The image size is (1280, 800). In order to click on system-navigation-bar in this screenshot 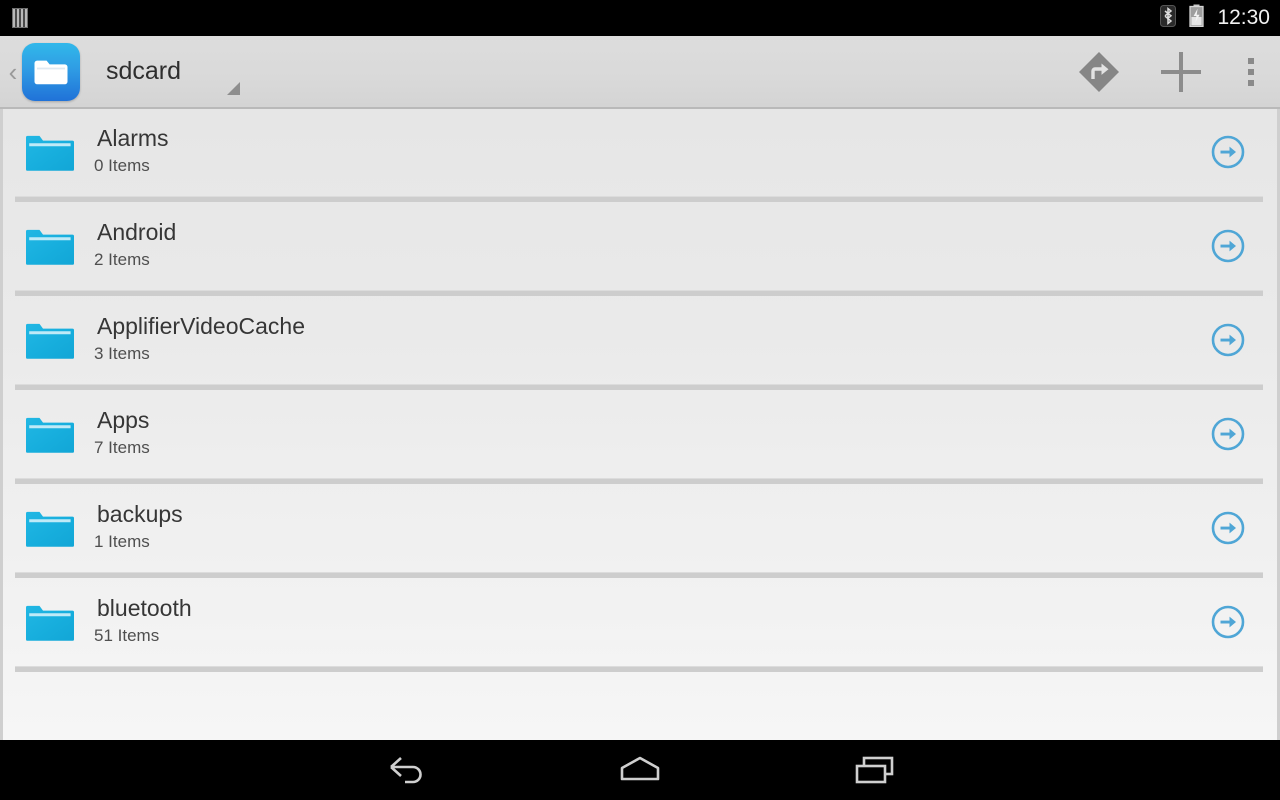, I will do `click(640, 770)`.